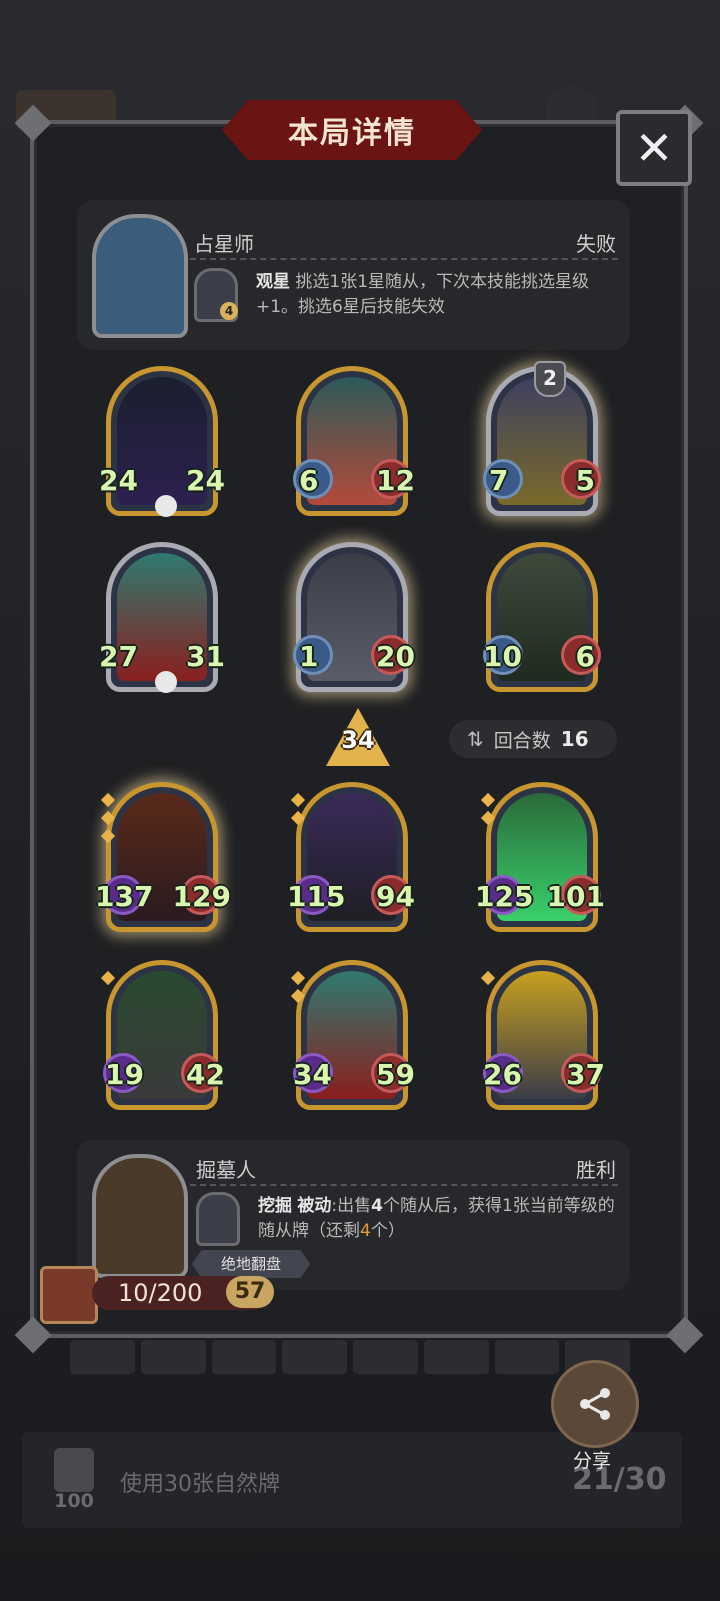 Image resolution: width=720 pixels, height=1601 pixels. I want to click on skill-desc-text: 个）, so click(387, 1231).